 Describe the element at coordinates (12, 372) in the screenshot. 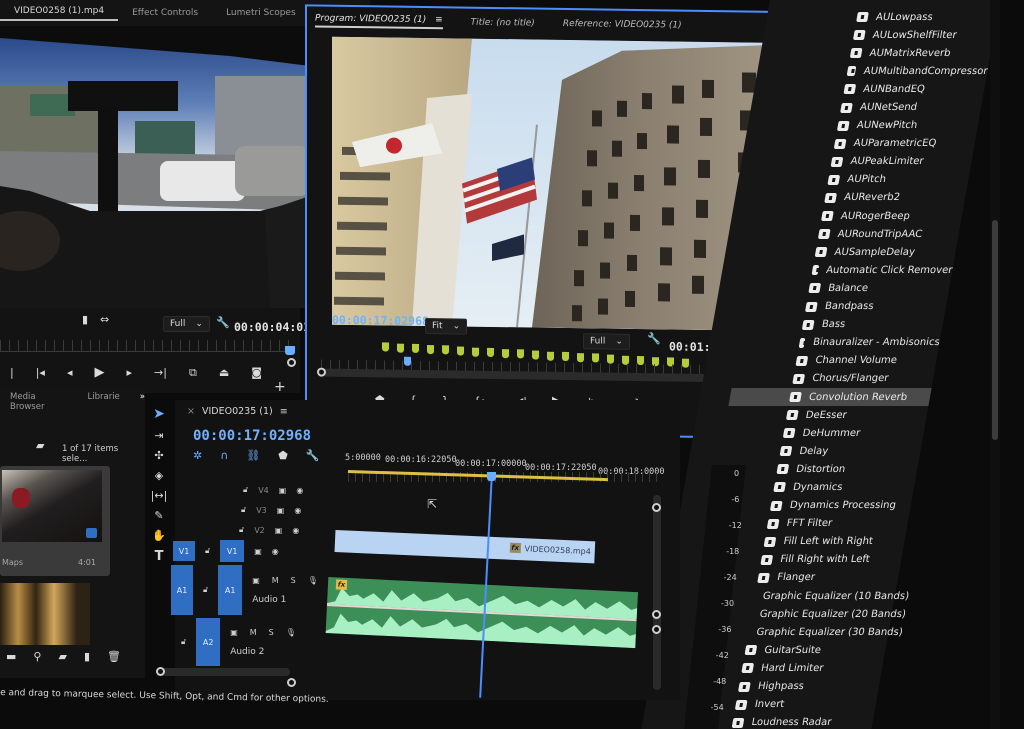

I see `mark-out-icon: |` at that location.